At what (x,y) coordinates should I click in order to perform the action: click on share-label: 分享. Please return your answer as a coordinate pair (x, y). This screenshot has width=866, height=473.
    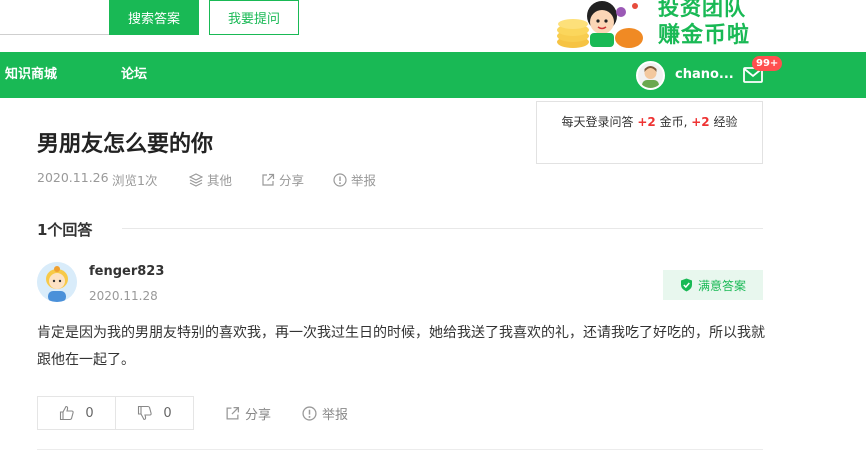
    Looking at the image, I should click on (292, 180).